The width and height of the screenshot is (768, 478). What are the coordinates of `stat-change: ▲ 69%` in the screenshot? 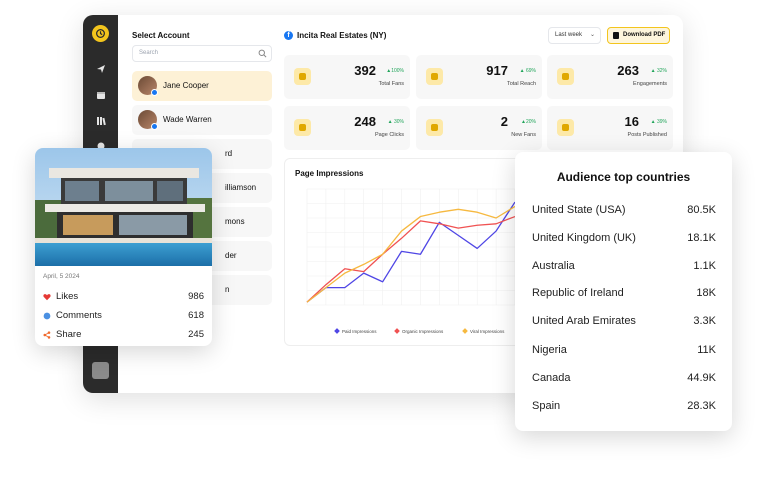 It's located at (527, 71).